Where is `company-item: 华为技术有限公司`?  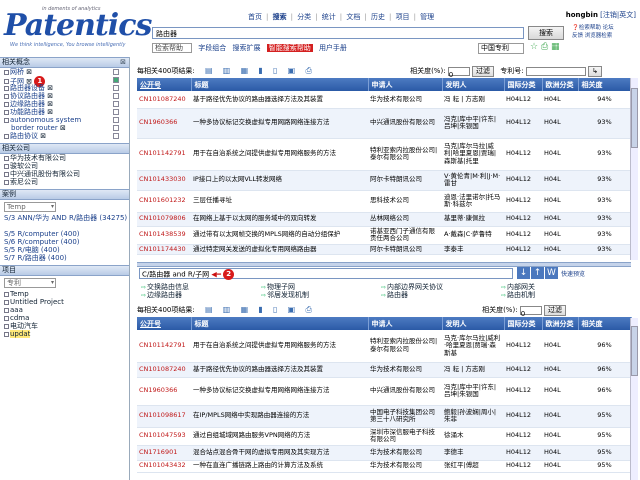 company-item: 华为技术有限公司 is located at coordinates (64, 158).